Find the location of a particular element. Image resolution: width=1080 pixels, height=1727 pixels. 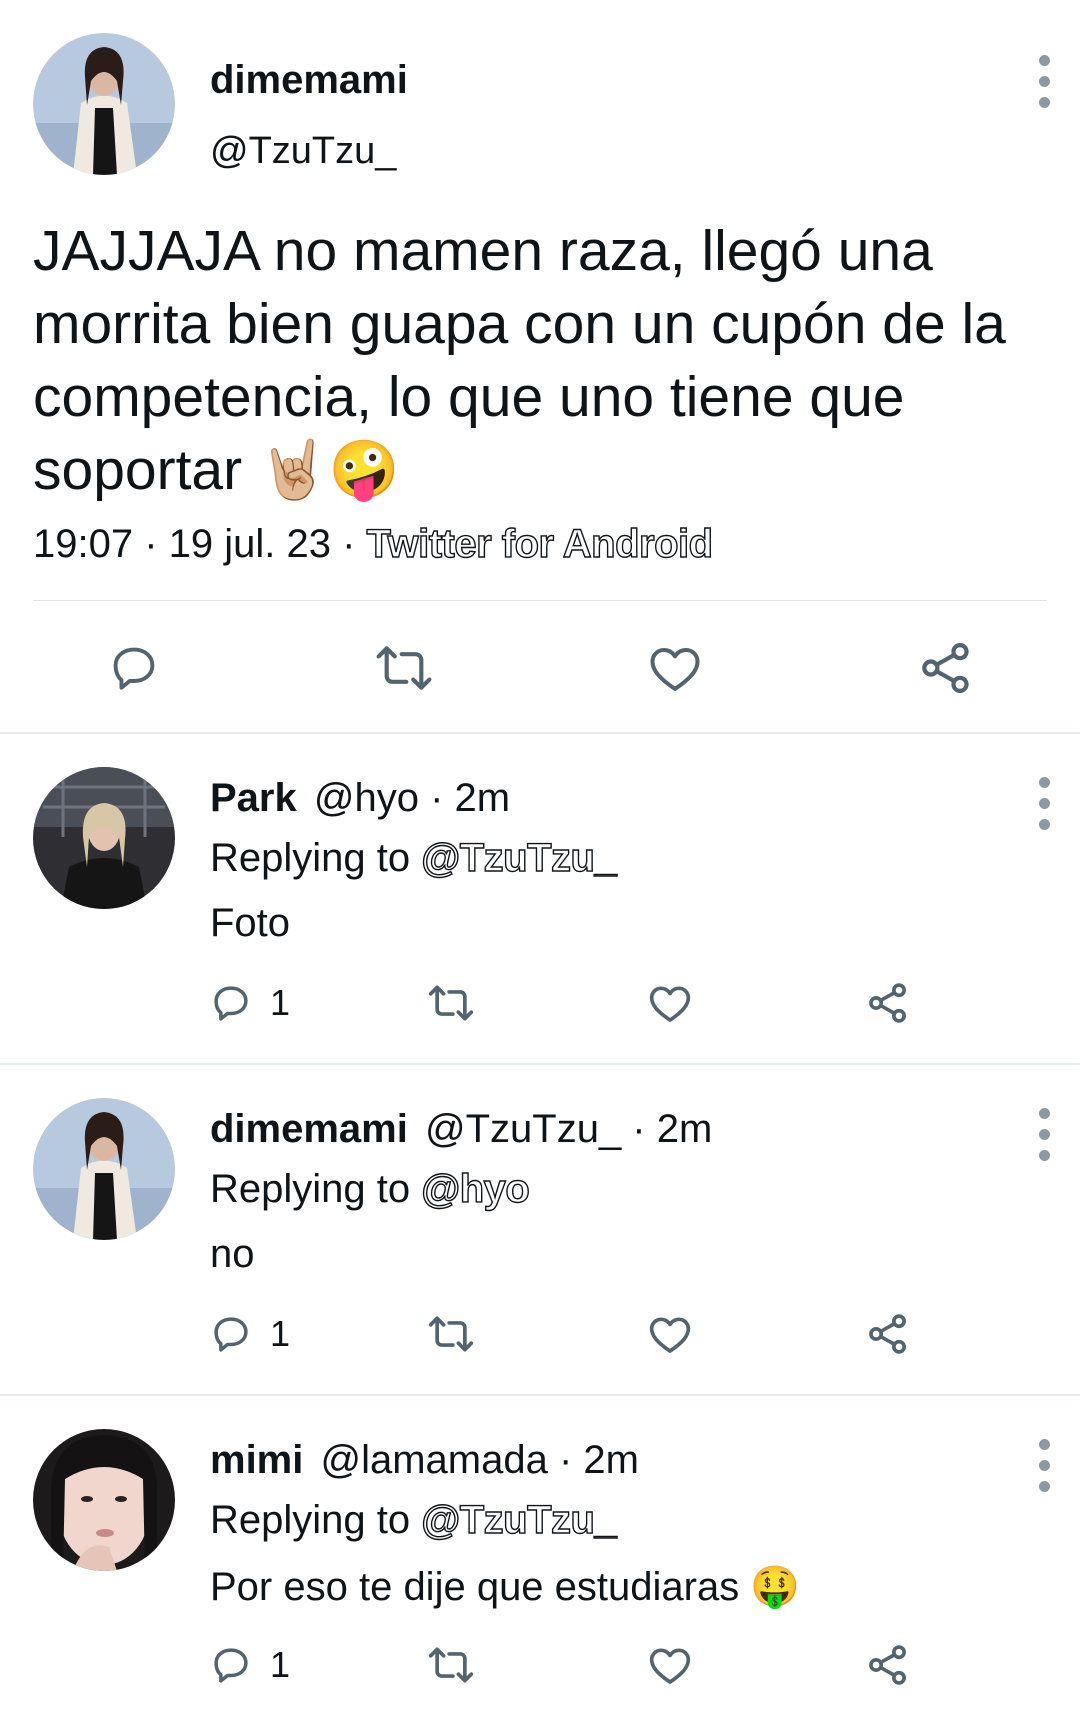

replying-to-line: Replying to @hyo is located at coordinates (370, 1189).